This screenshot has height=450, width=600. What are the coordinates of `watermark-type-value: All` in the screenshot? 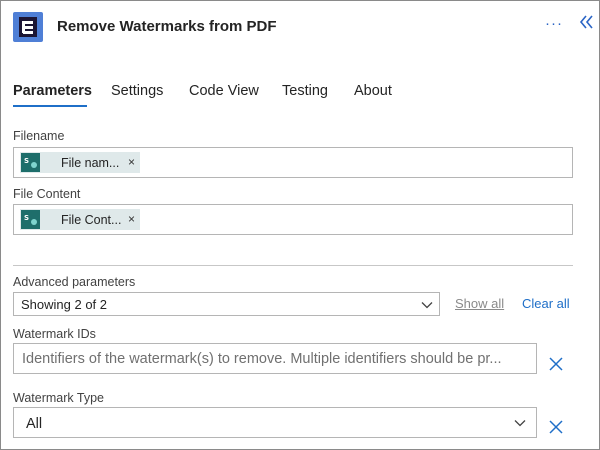 It's located at (34, 424).